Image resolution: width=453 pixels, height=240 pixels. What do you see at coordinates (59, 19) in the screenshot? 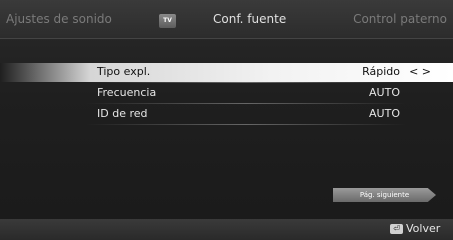
I see `tab-sound-settings: Ajustes de sonido` at bounding box center [59, 19].